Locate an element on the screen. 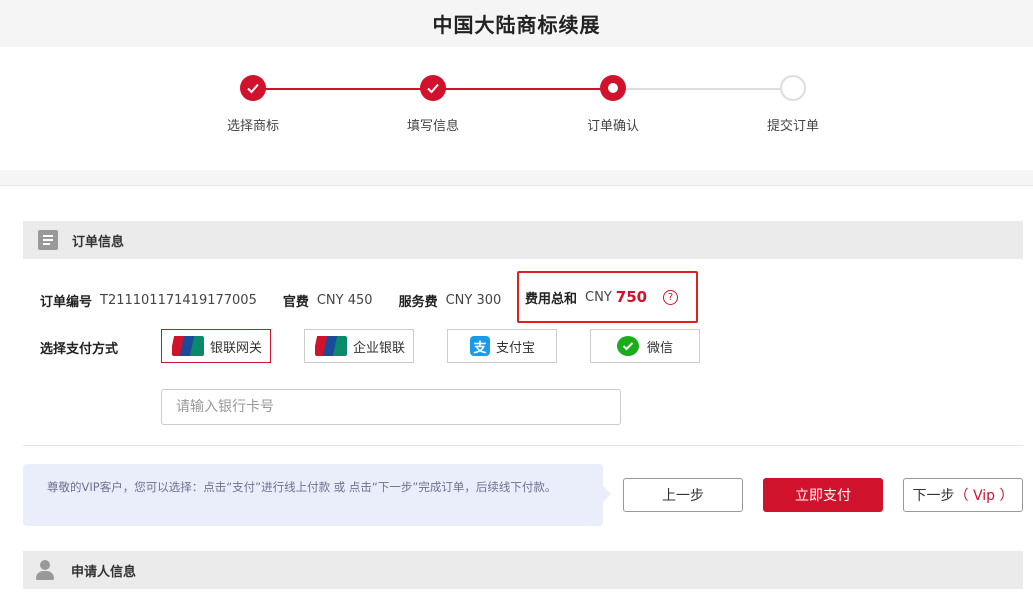 The image size is (1033, 599). vip-label: （ Vip ） is located at coordinates (984, 496).